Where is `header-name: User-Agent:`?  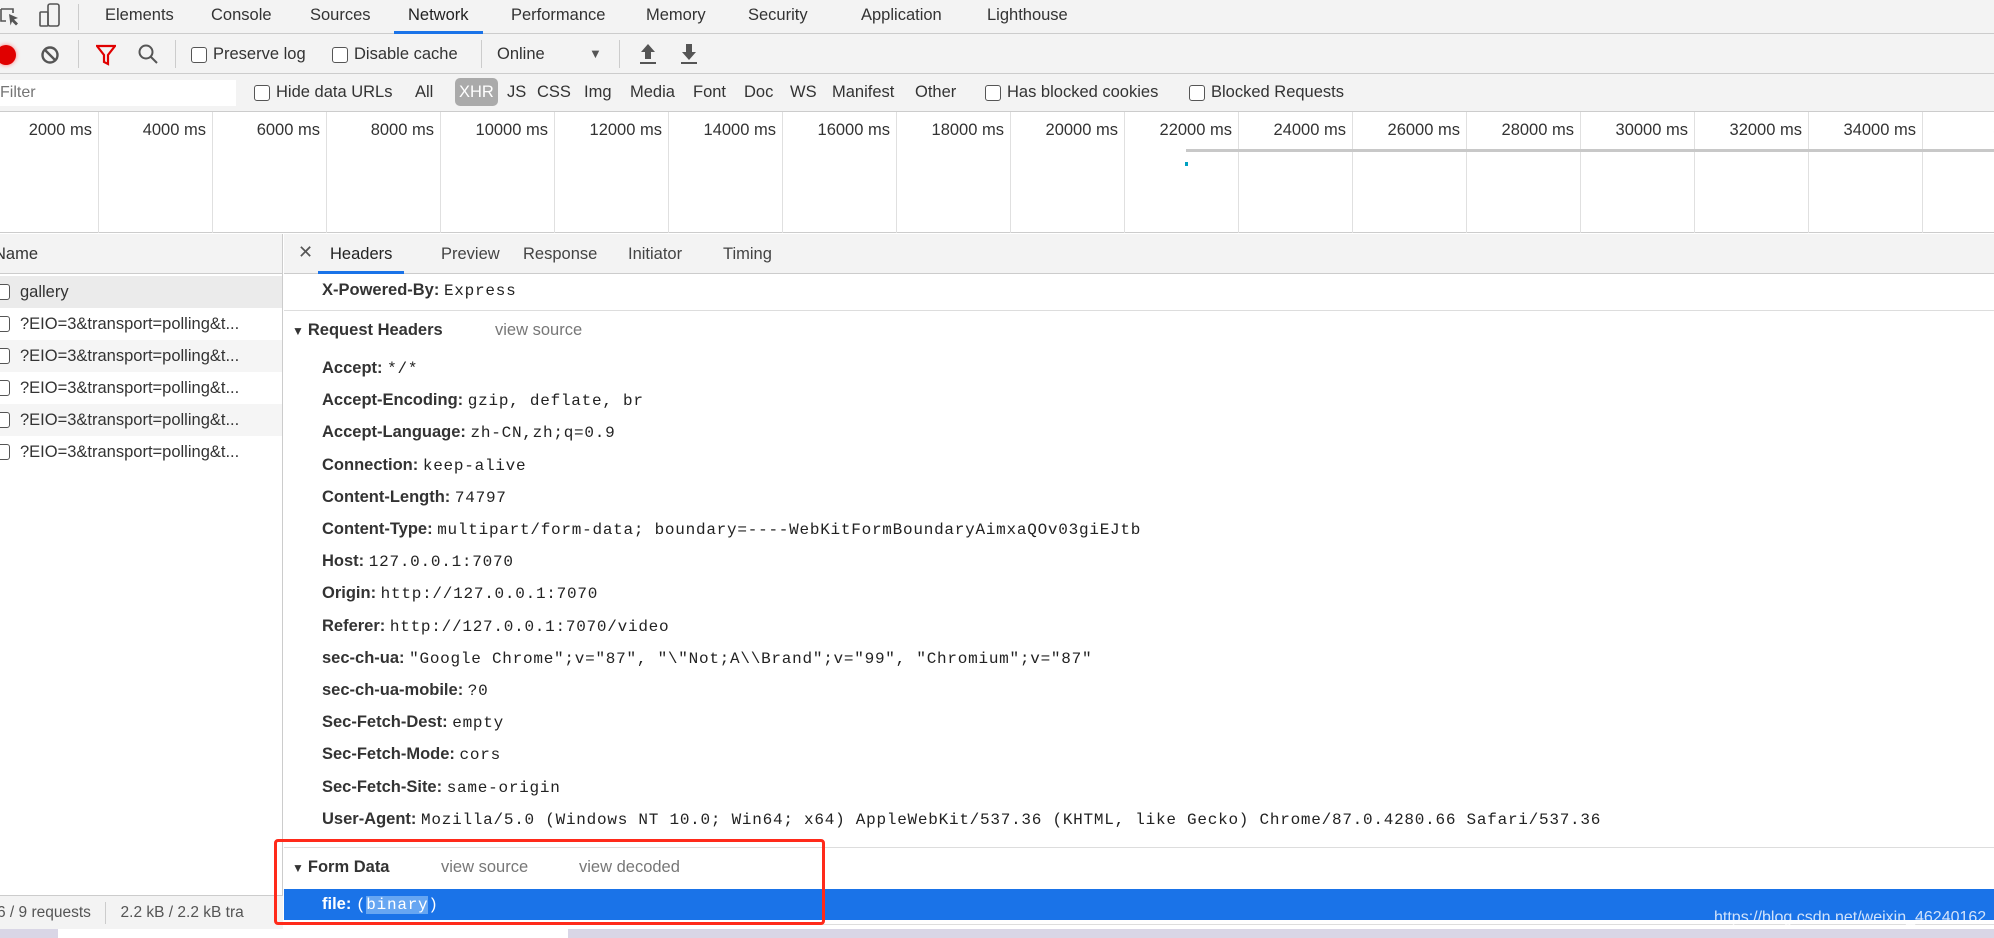
header-name: User-Agent: is located at coordinates (369, 818).